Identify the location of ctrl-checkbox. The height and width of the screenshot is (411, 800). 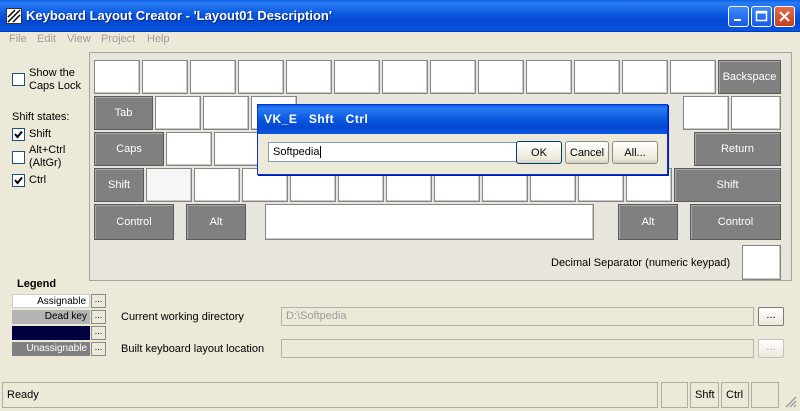
(18, 180).